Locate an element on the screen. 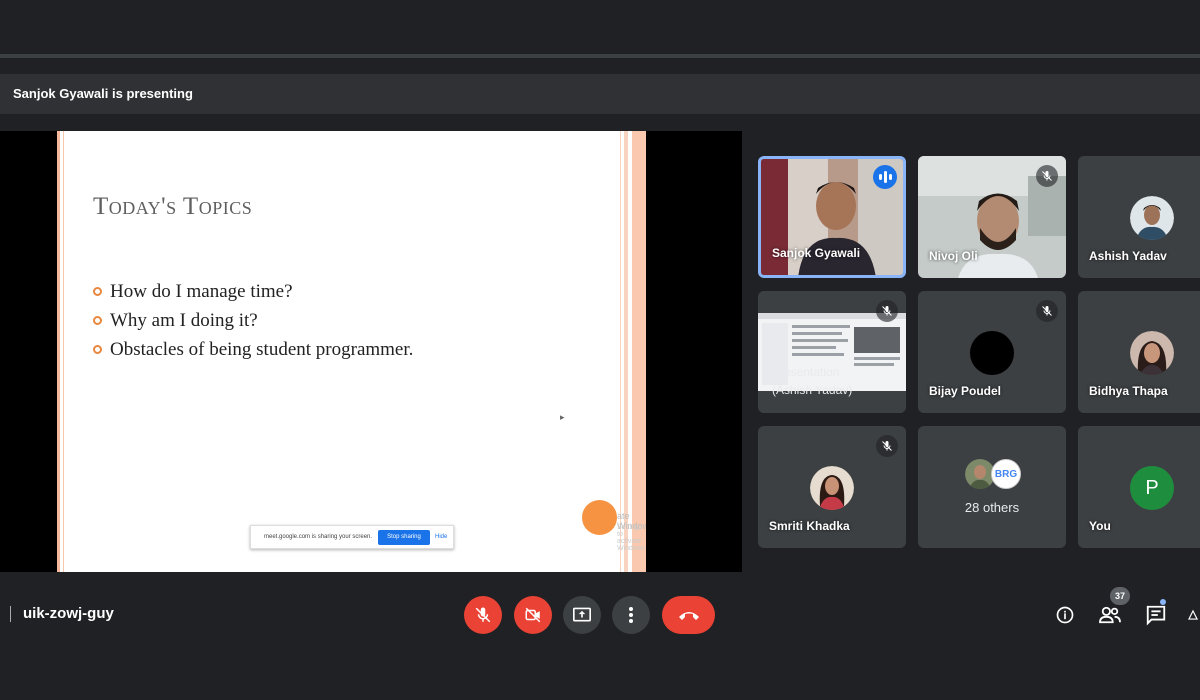 The height and width of the screenshot is (700, 1200). slide-border-right is located at coordinates (639, 351).